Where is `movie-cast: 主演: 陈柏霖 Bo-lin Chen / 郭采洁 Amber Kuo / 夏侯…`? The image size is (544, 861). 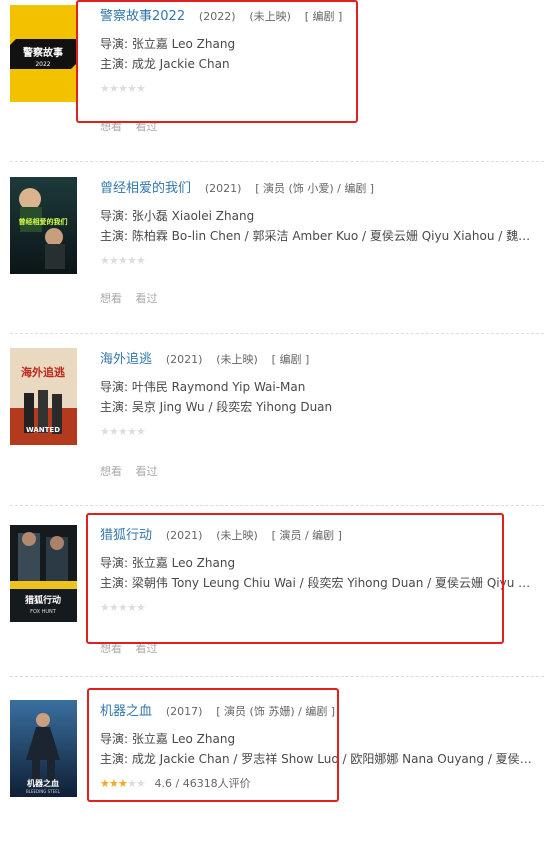 movie-cast: 主演: 陈柏霖 Bo-lin Chen / 郭采洁 Amber Kuo / 夏侯… is located at coordinates (317, 236).